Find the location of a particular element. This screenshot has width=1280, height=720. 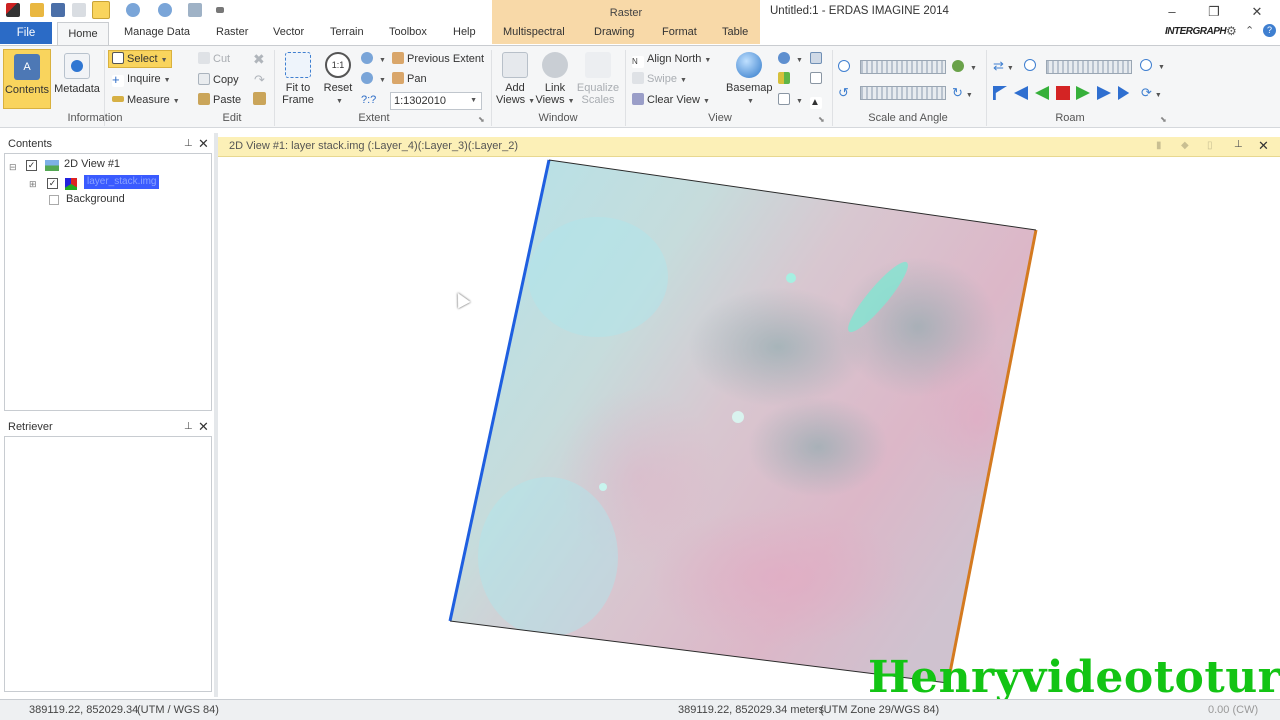

swipe-button: Swipe ▼ is located at coordinates (659, 79).